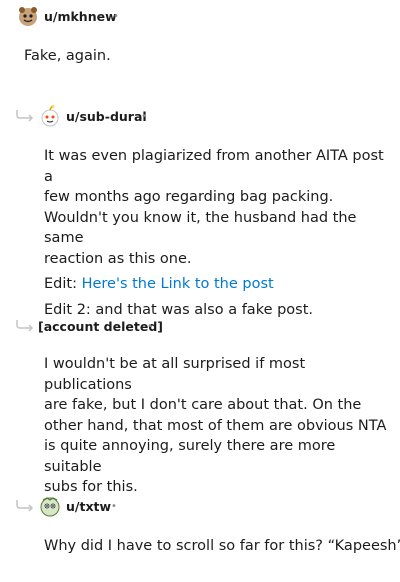 This screenshot has height=582, width=400. What do you see at coordinates (80, 16) in the screenshot?
I see `comment-author: u/mkhnew` at bounding box center [80, 16].